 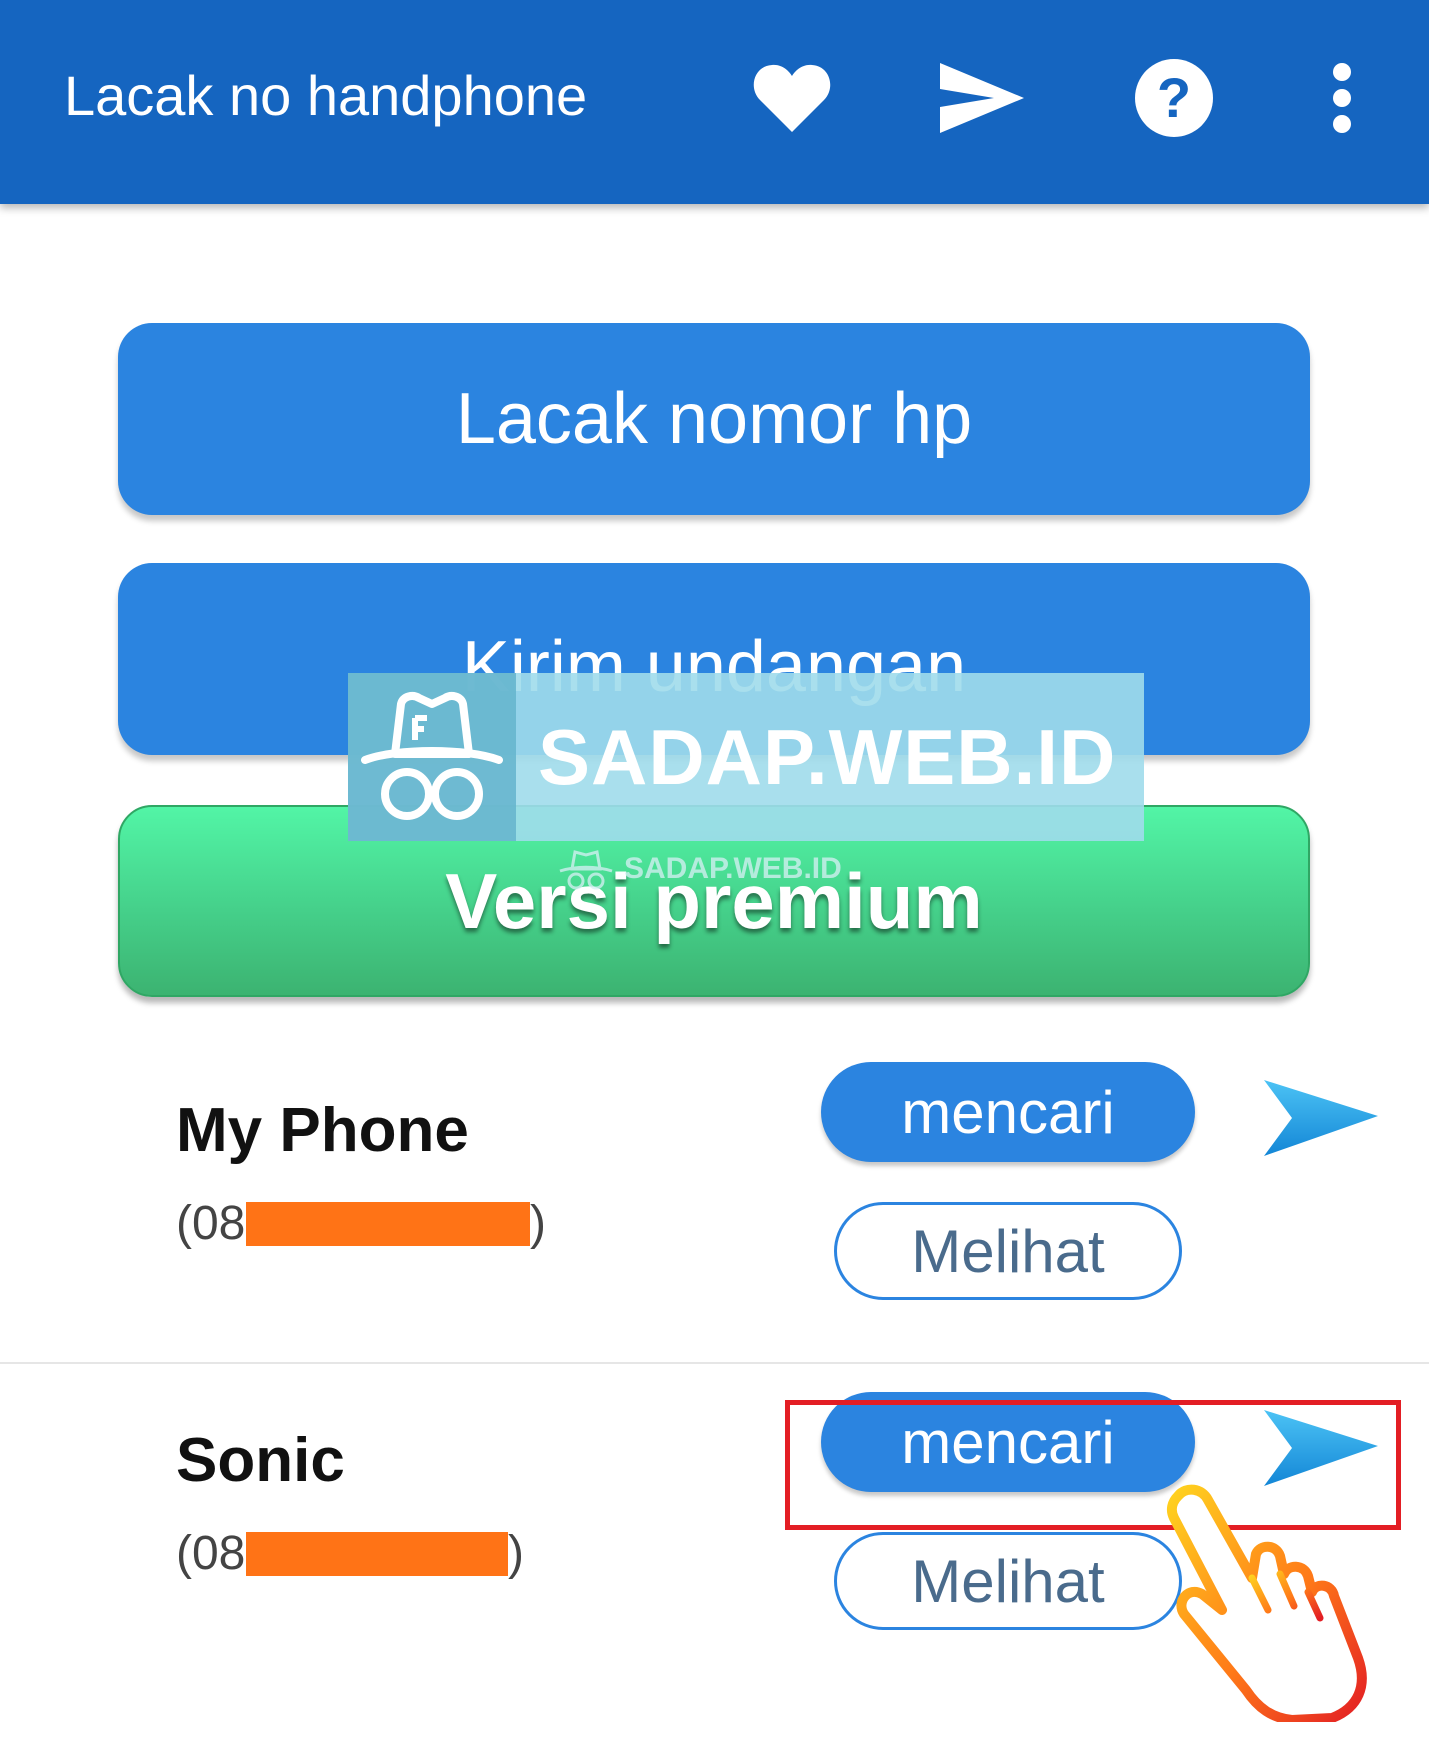 What do you see at coordinates (827, 756) in the screenshot?
I see `watermark-text: SADAP.WEB.ID` at bounding box center [827, 756].